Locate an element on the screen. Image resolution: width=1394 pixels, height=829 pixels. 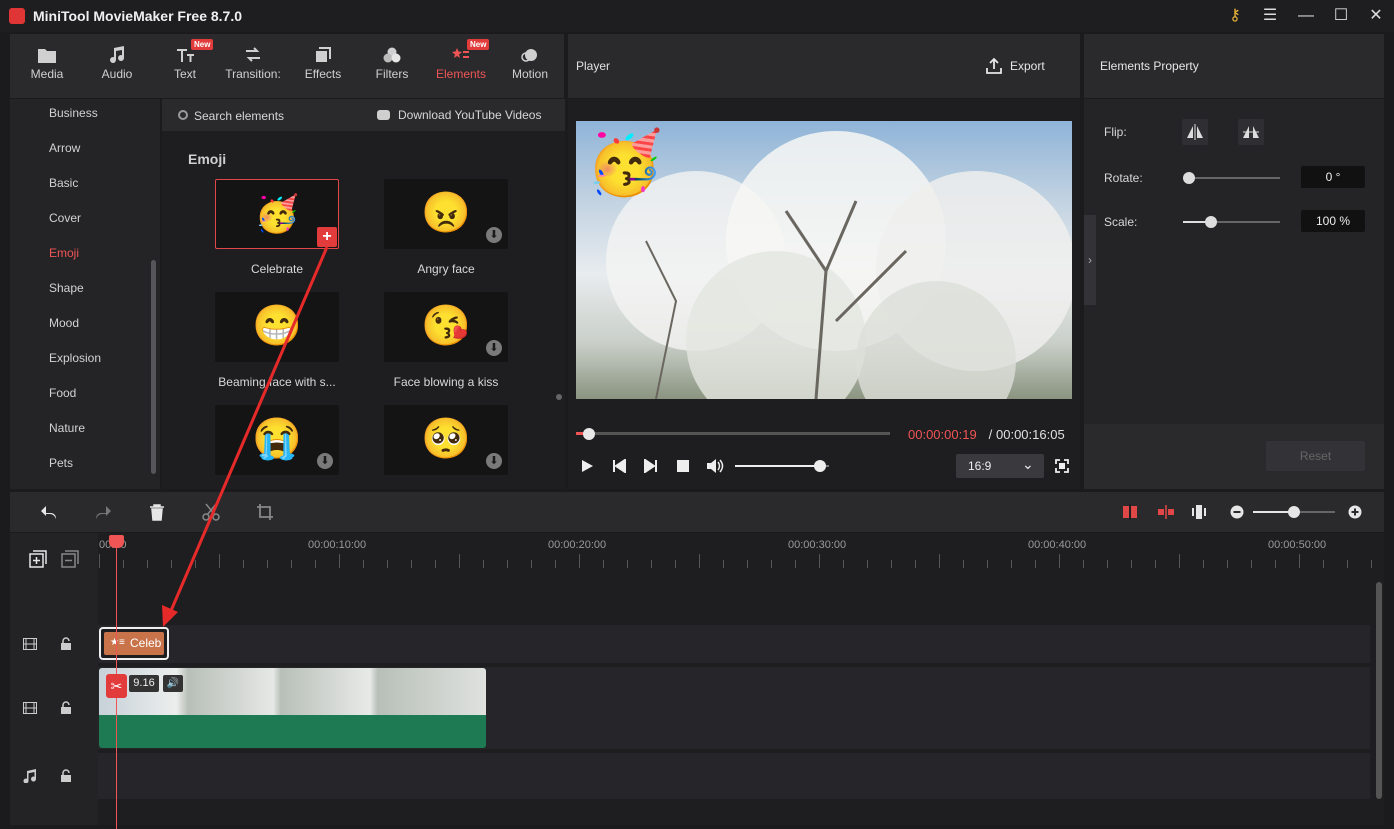
sidebar-item-shape: Shape is located at coordinates (66, 288).